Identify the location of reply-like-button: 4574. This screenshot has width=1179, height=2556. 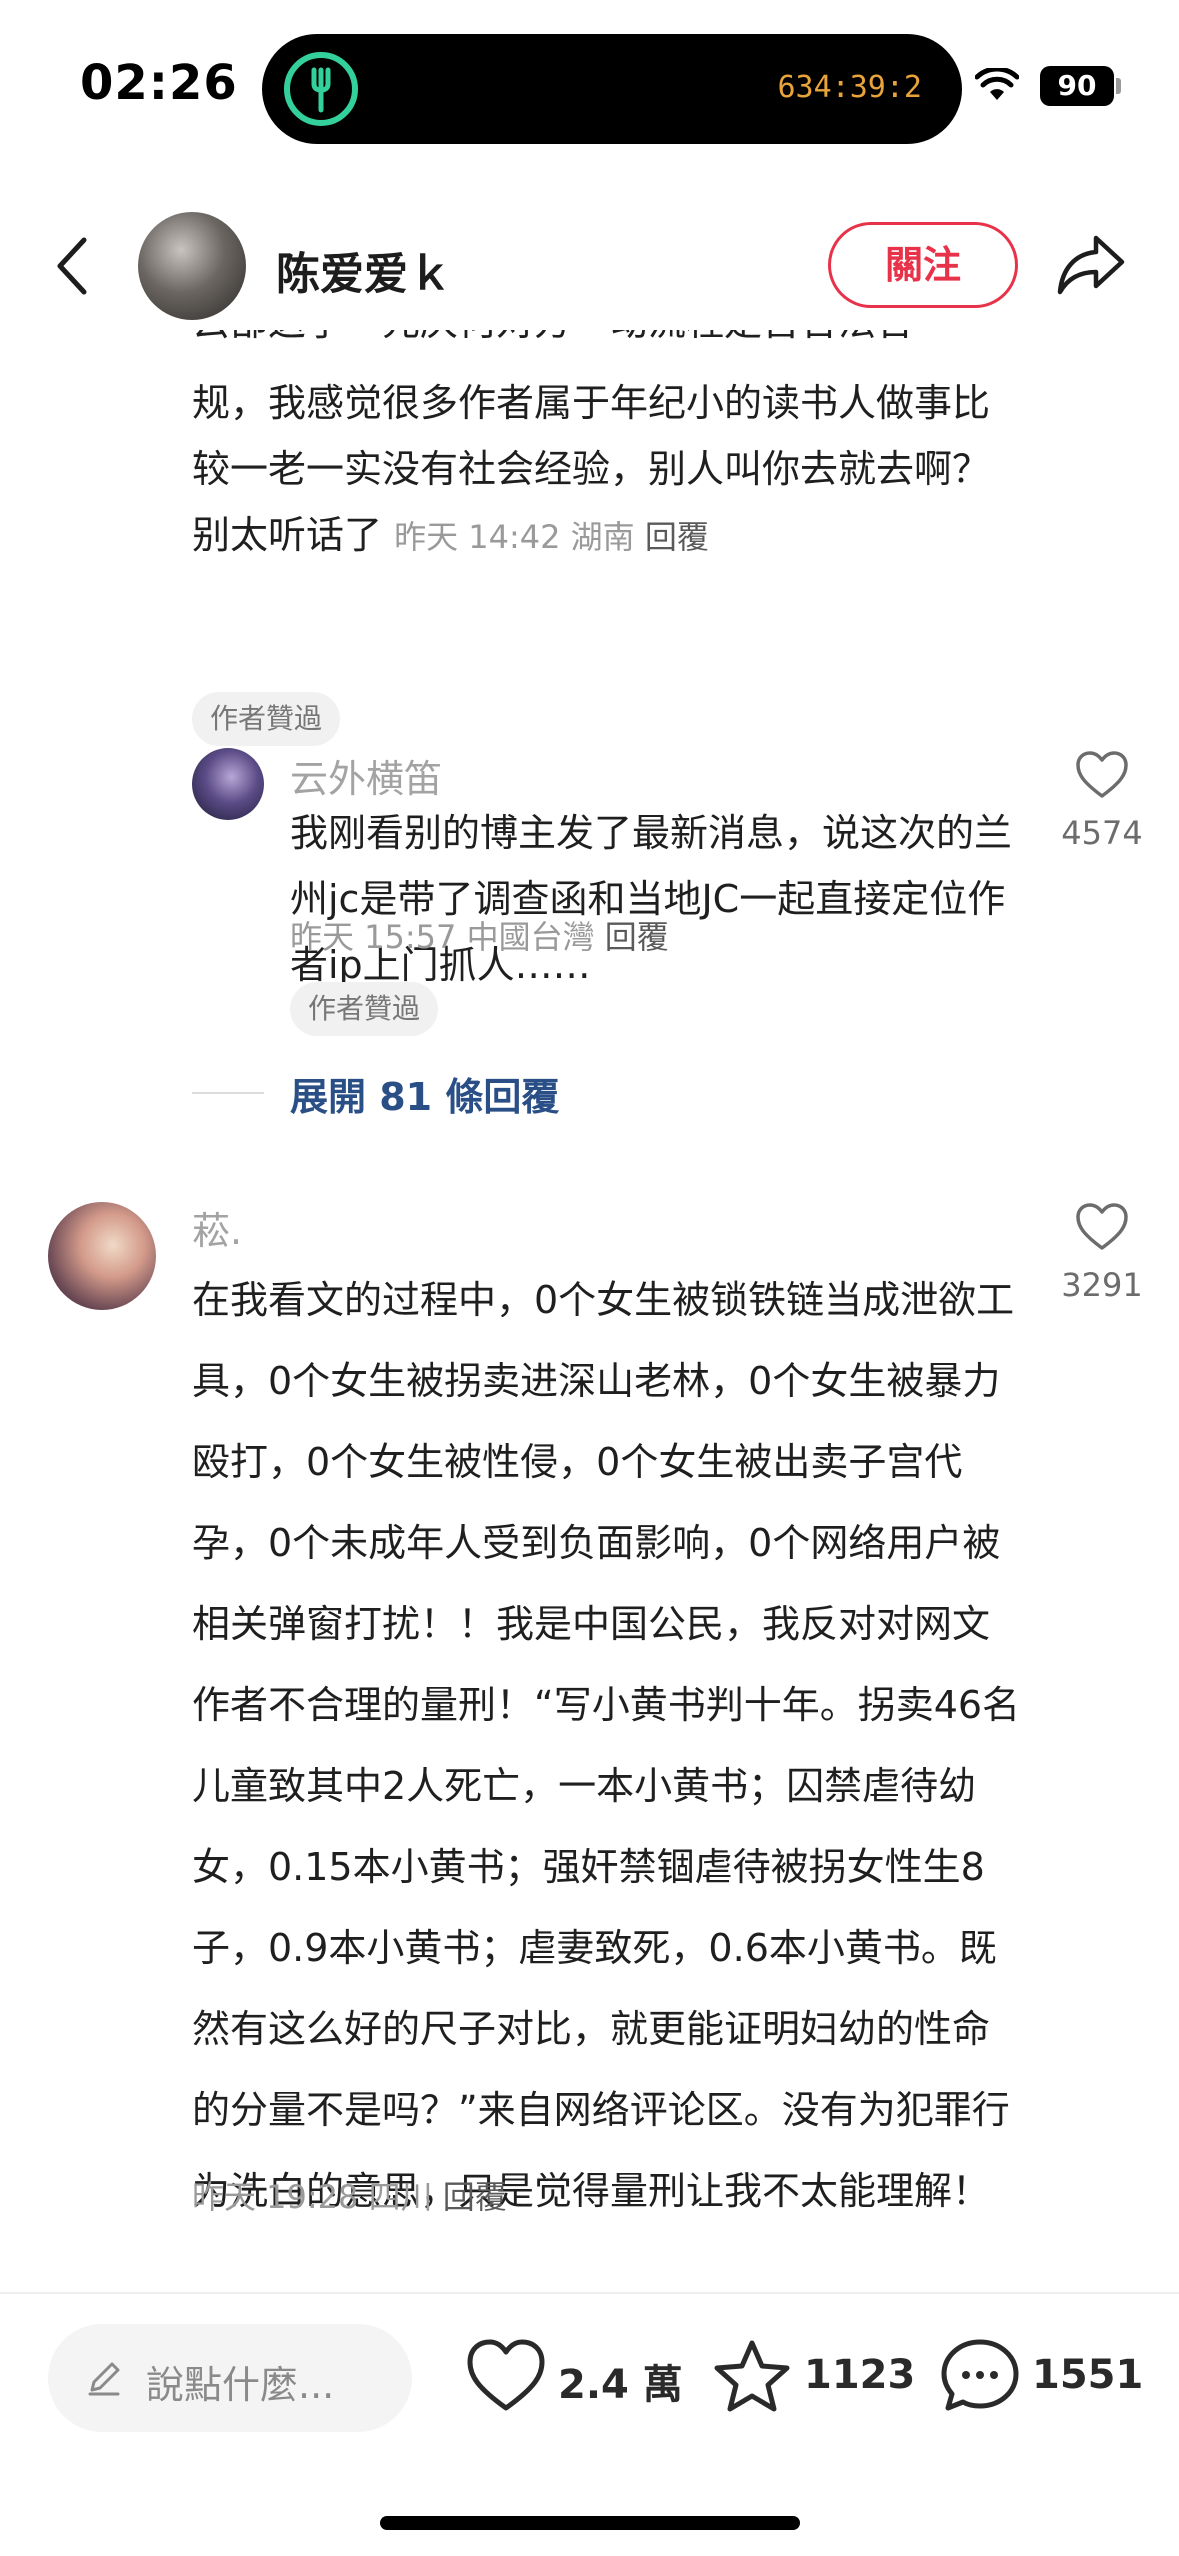
(1102, 801).